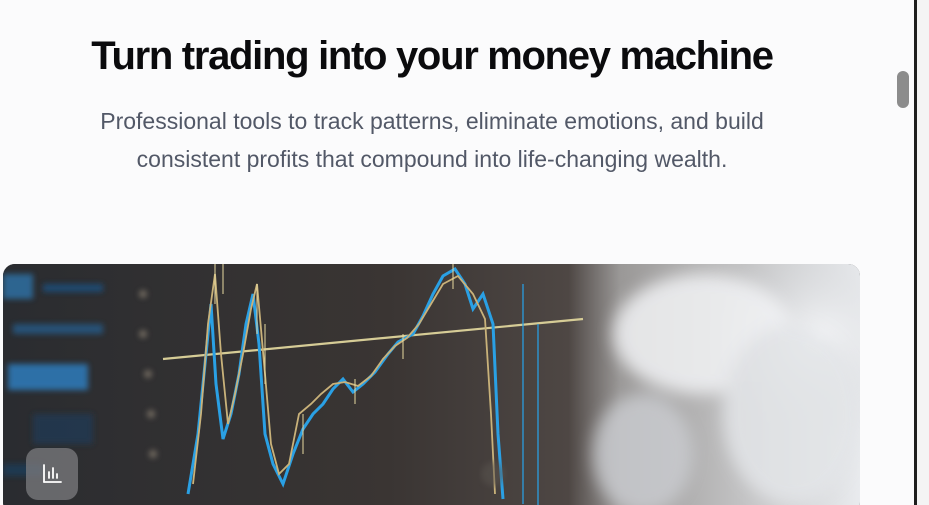  I want to click on bar-chart-icon, so click(52, 473).